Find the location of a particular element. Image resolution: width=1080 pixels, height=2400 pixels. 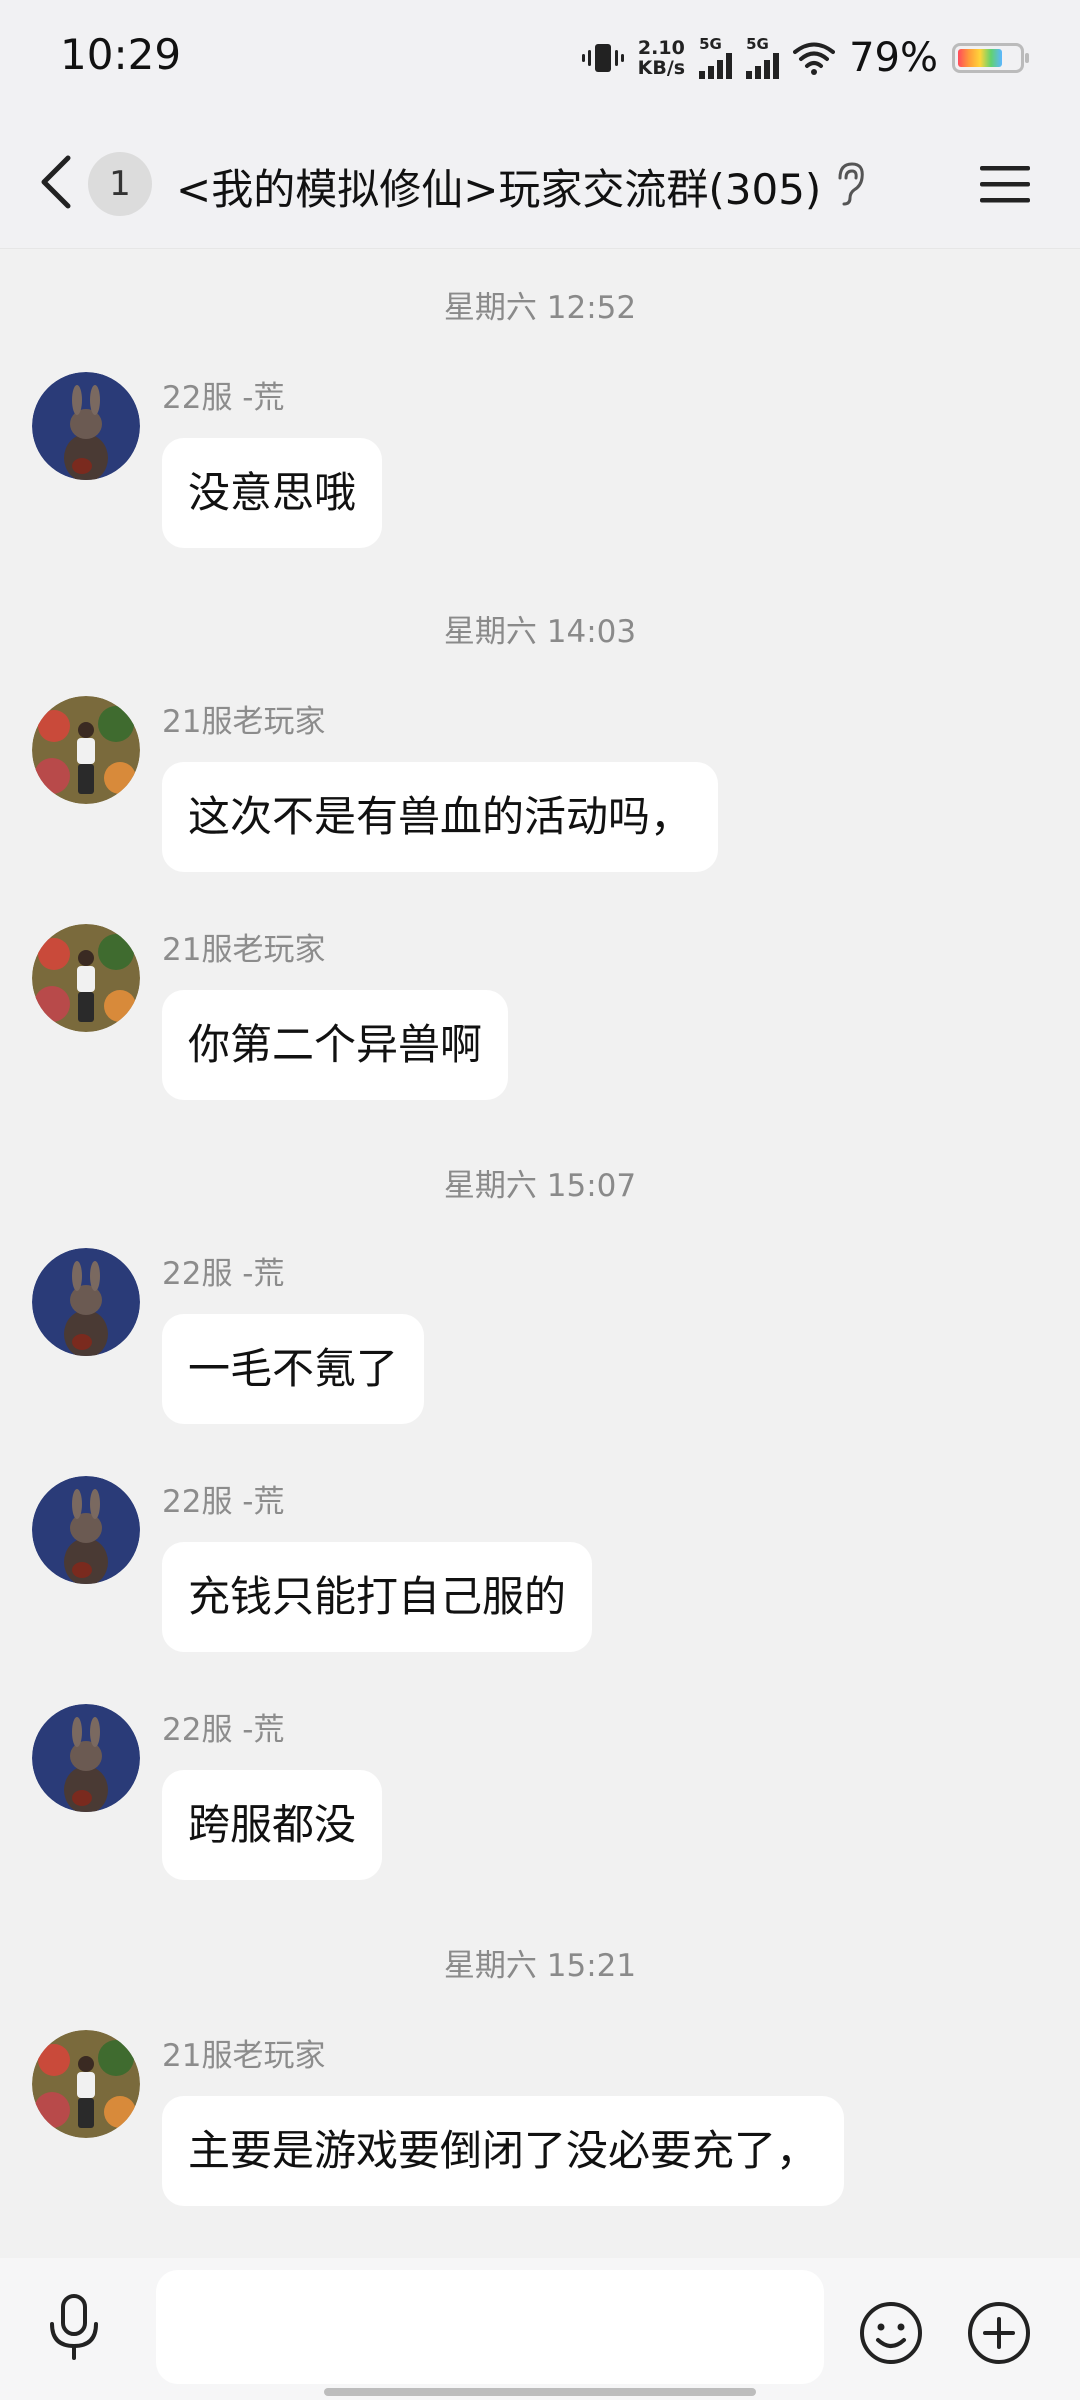

microphone-icon is located at coordinates (74, 2327).